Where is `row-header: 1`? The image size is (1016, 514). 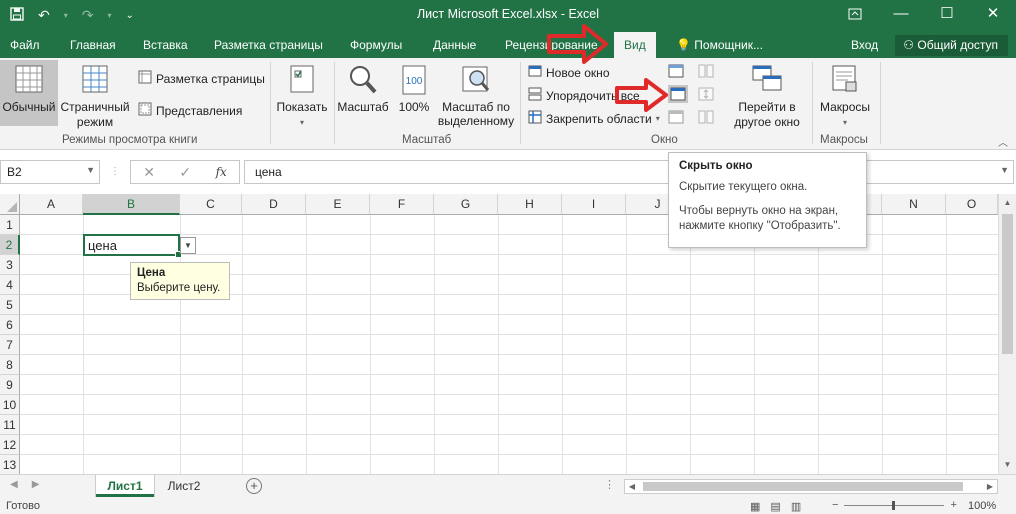 row-header: 1 is located at coordinates (10, 225).